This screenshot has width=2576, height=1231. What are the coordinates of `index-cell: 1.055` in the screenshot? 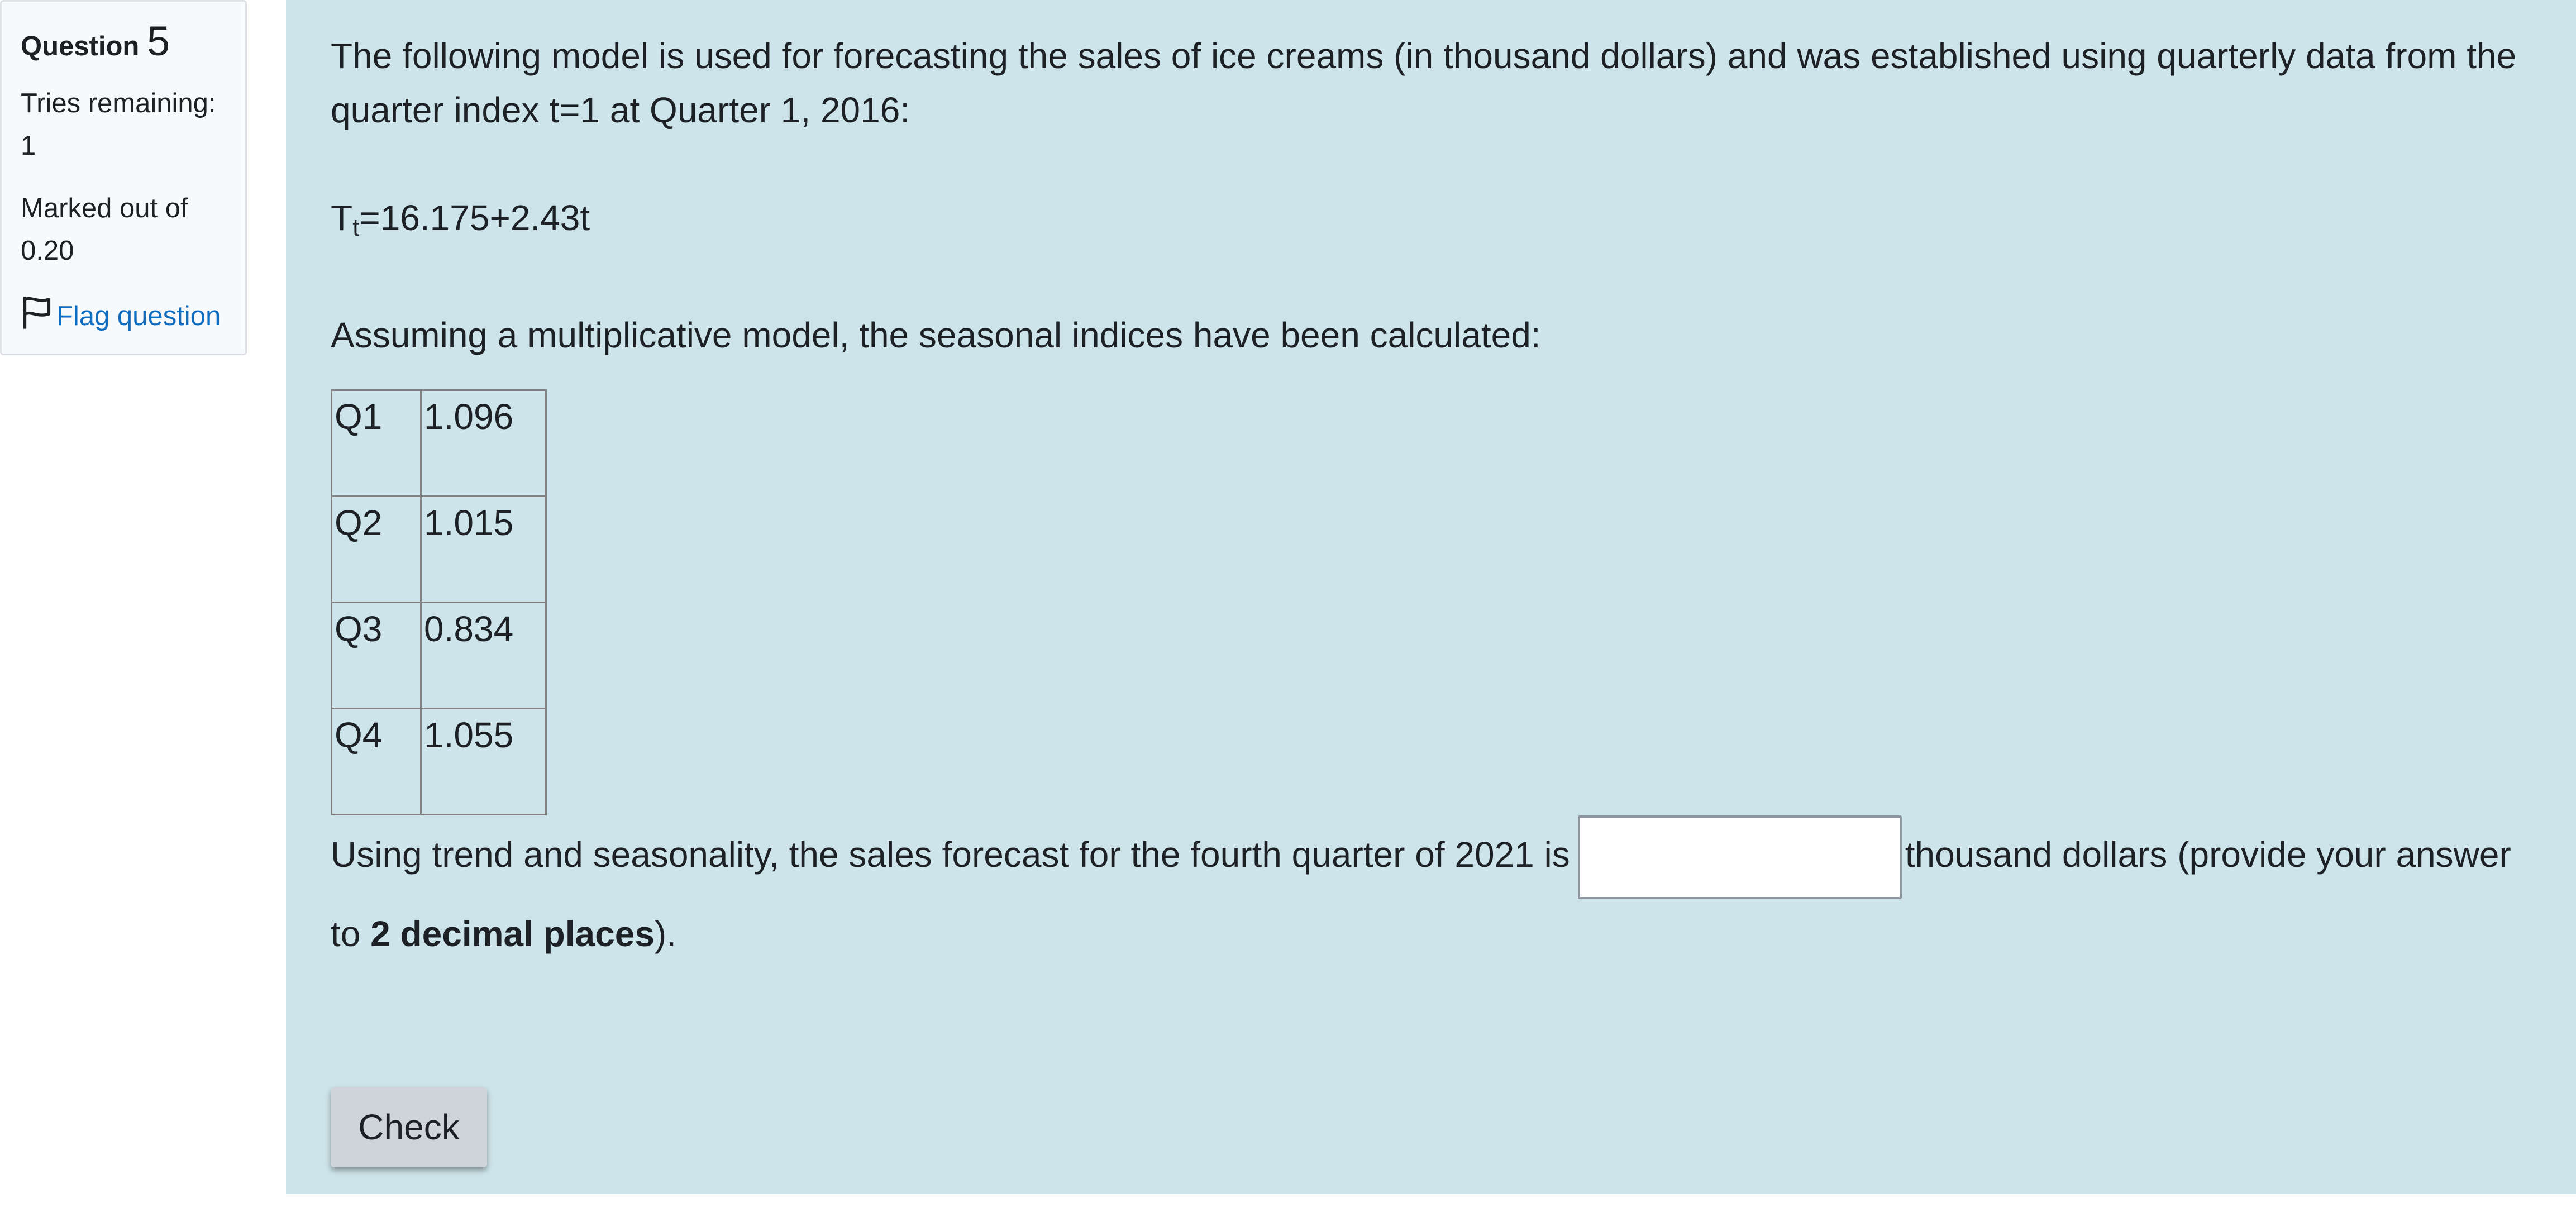 It's located at (484, 761).